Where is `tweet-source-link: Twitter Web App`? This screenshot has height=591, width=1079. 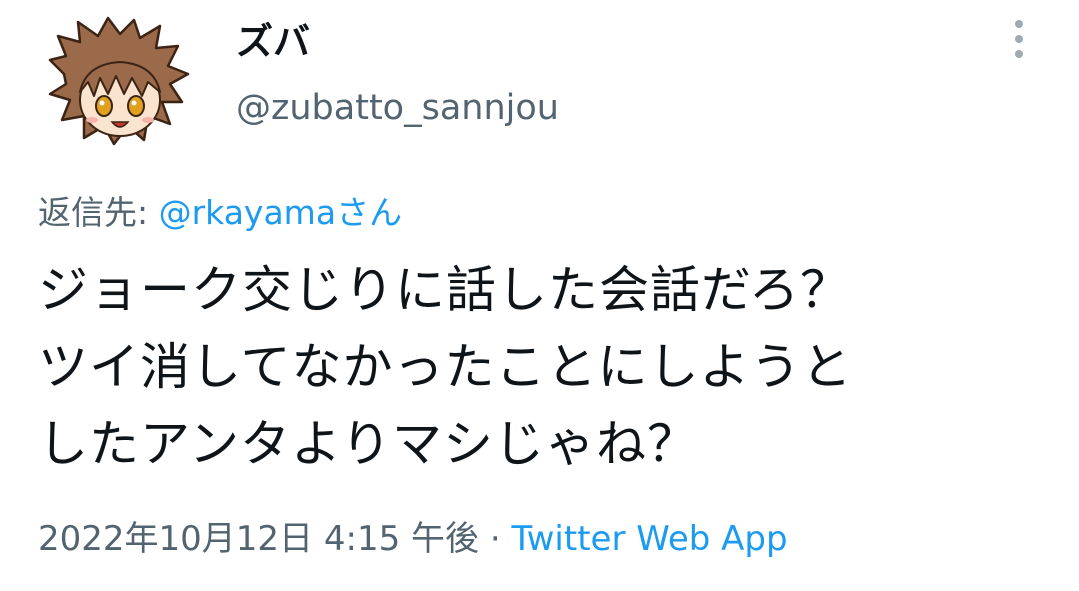
tweet-source-link: Twitter Web App is located at coordinates (649, 539).